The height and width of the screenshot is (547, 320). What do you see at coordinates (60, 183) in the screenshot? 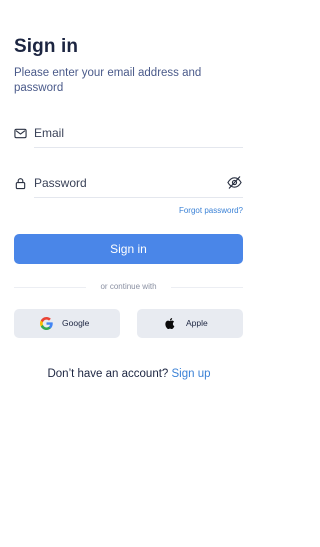
I see `password-placeholder: Password` at bounding box center [60, 183].